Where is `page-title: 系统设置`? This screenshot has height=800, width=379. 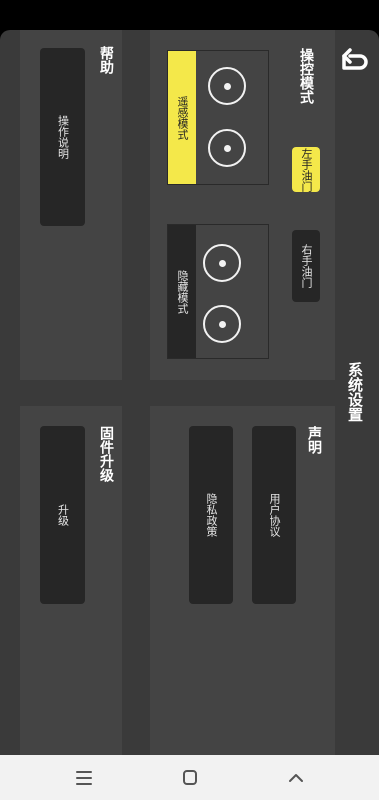 page-title: 系统设置 is located at coordinates (355, 392).